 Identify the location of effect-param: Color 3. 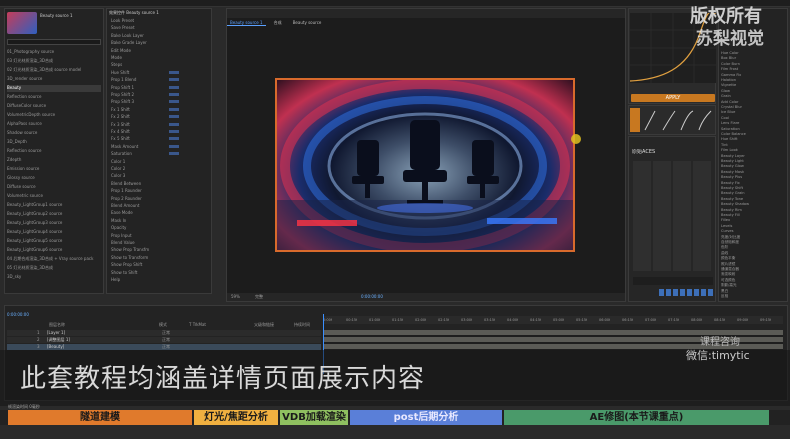
(138, 176).